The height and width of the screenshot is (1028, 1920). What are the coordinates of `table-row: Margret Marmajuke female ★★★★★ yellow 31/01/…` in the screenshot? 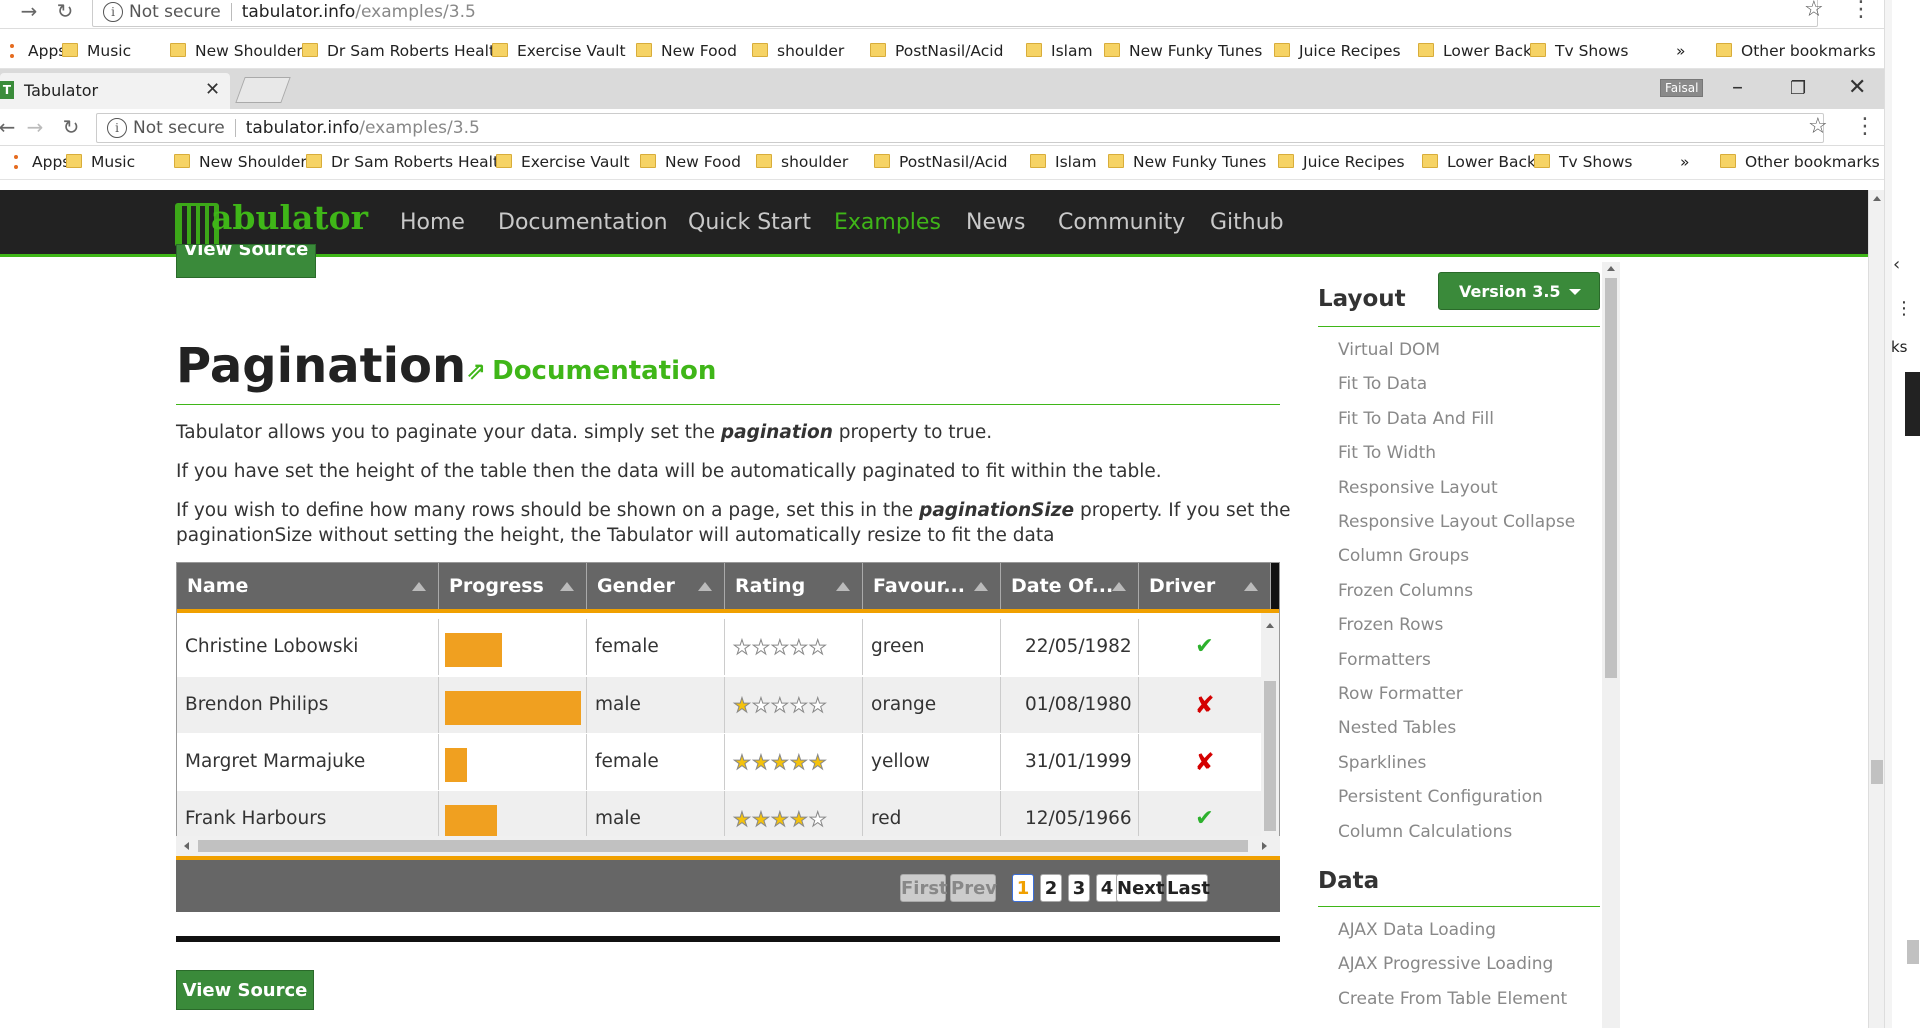 It's located at (719, 762).